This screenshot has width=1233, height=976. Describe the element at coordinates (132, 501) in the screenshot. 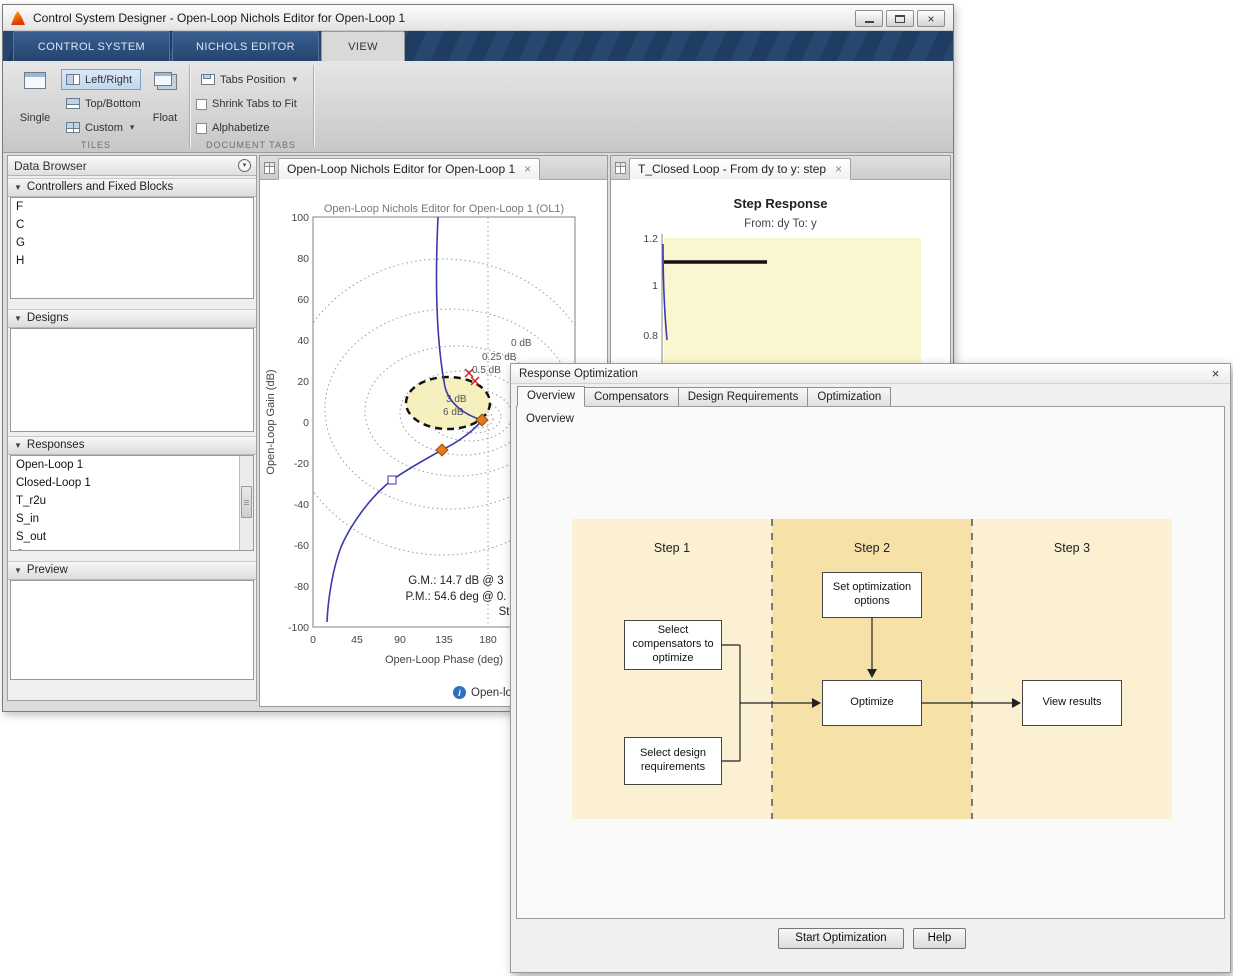

I see `list-item: T_r2u` at that location.